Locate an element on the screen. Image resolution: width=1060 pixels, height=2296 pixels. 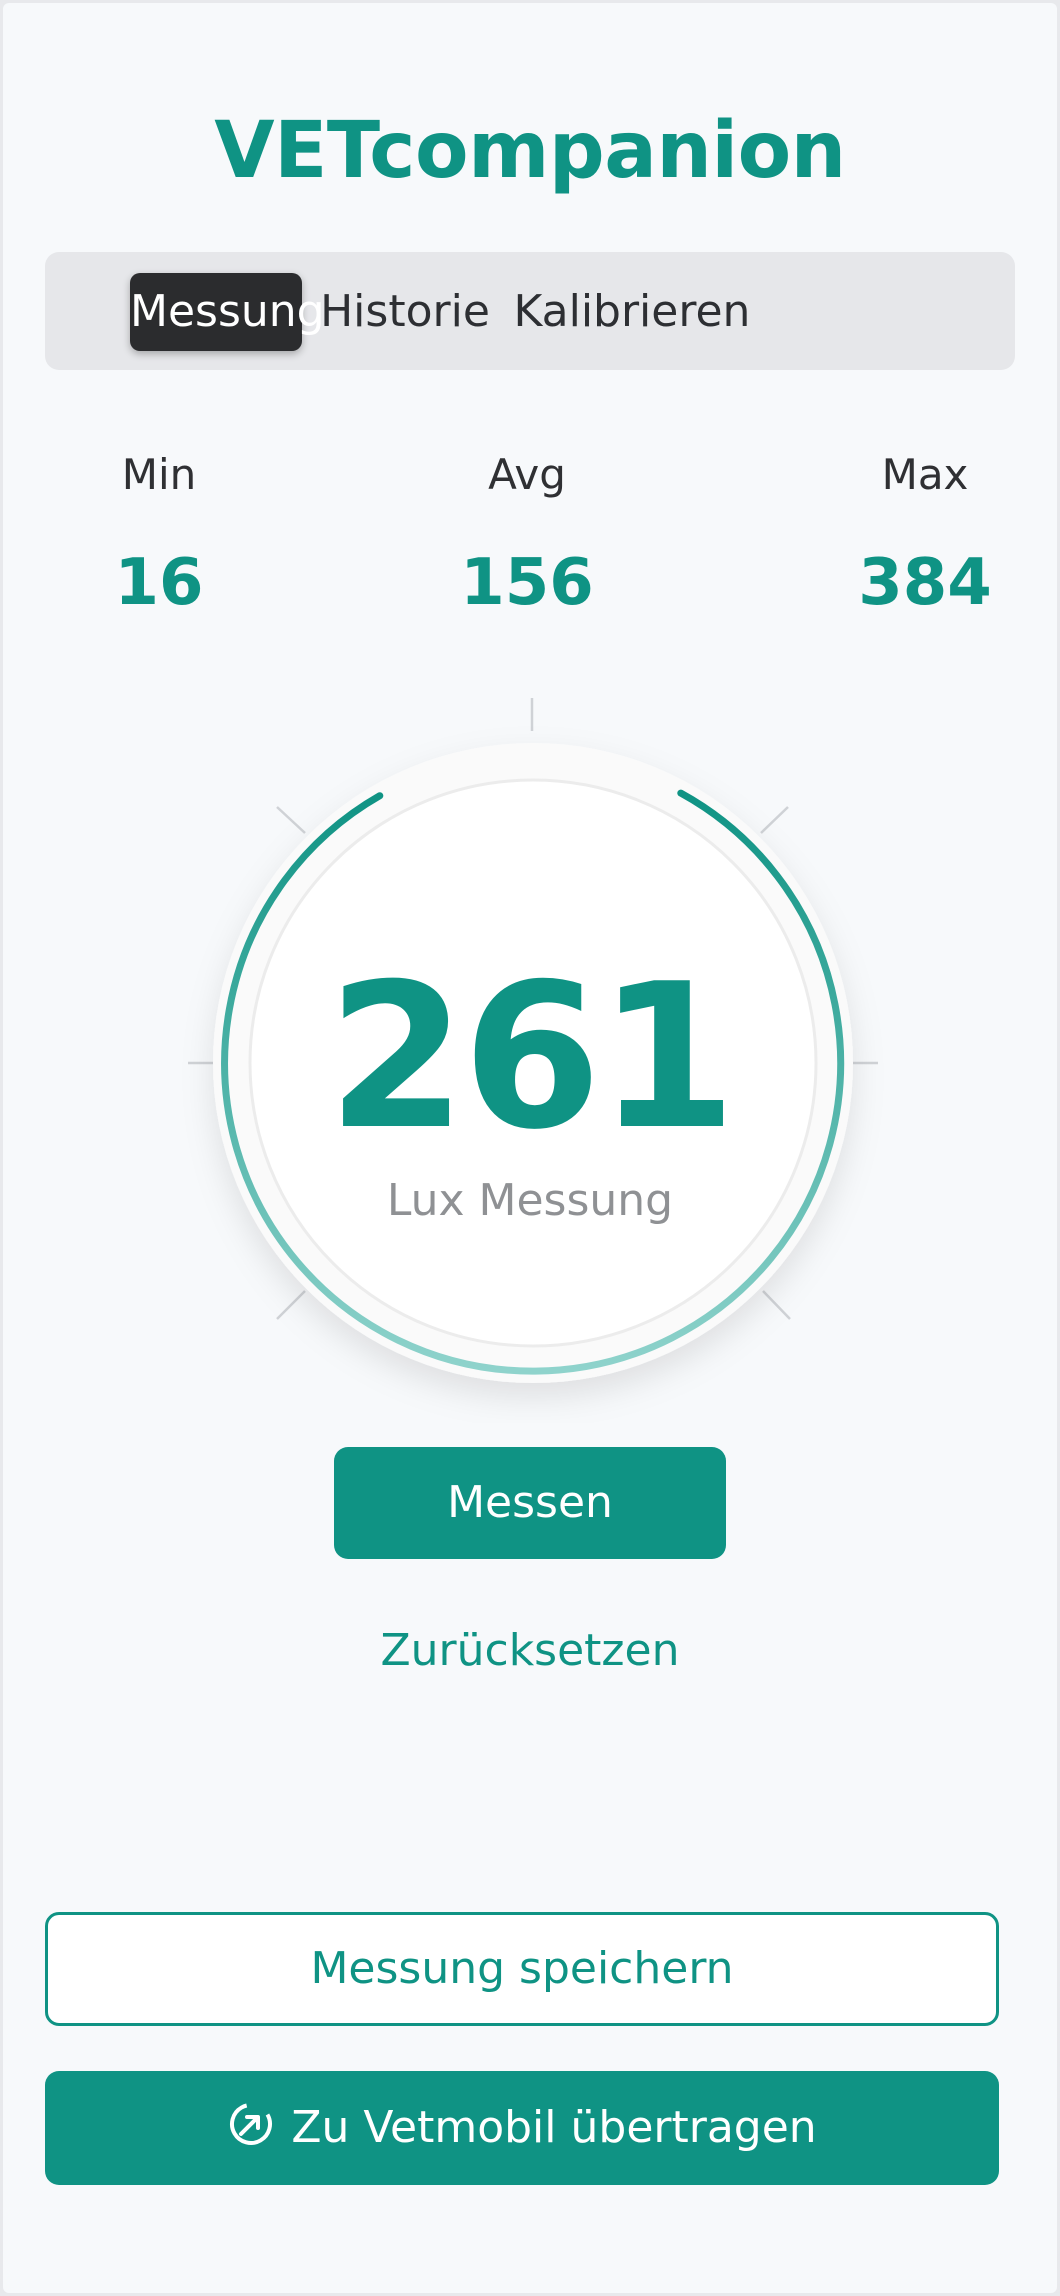
tab-bar: Messung Historie Kalibrieren is located at coordinates (530, 311).